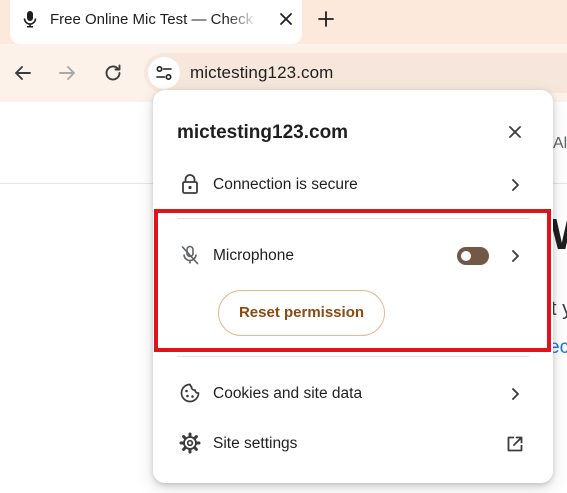 The width and height of the screenshot is (567, 493). I want to click on site-settings-label: Site settings, so click(255, 443).